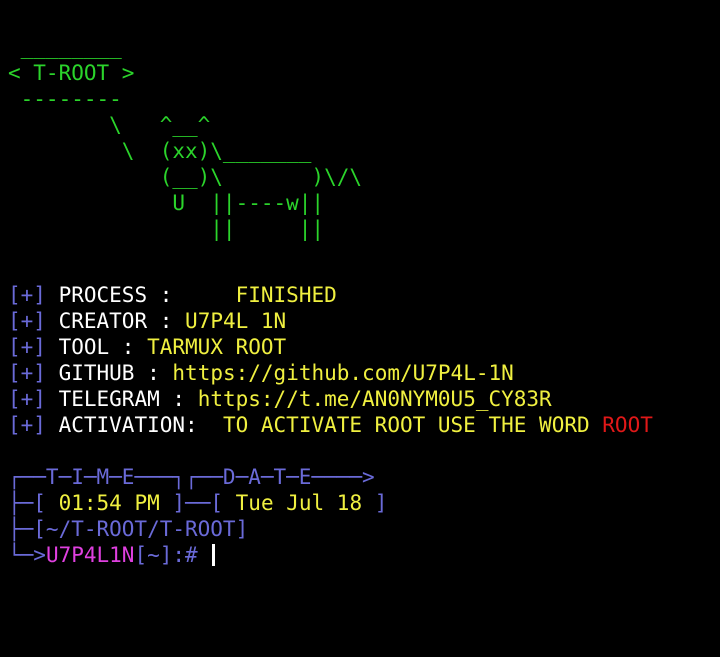 Image resolution: width=720 pixels, height=657 pixels. I want to click on prompt-input-line: └─>U7P4L1N[~]:#, so click(361, 555).